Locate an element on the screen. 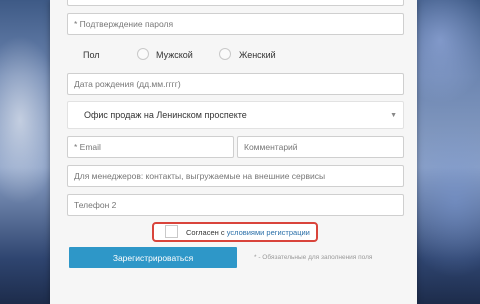 The width and height of the screenshot is (480, 304). comment-input: Комментарий is located at coordinates (320, 147).